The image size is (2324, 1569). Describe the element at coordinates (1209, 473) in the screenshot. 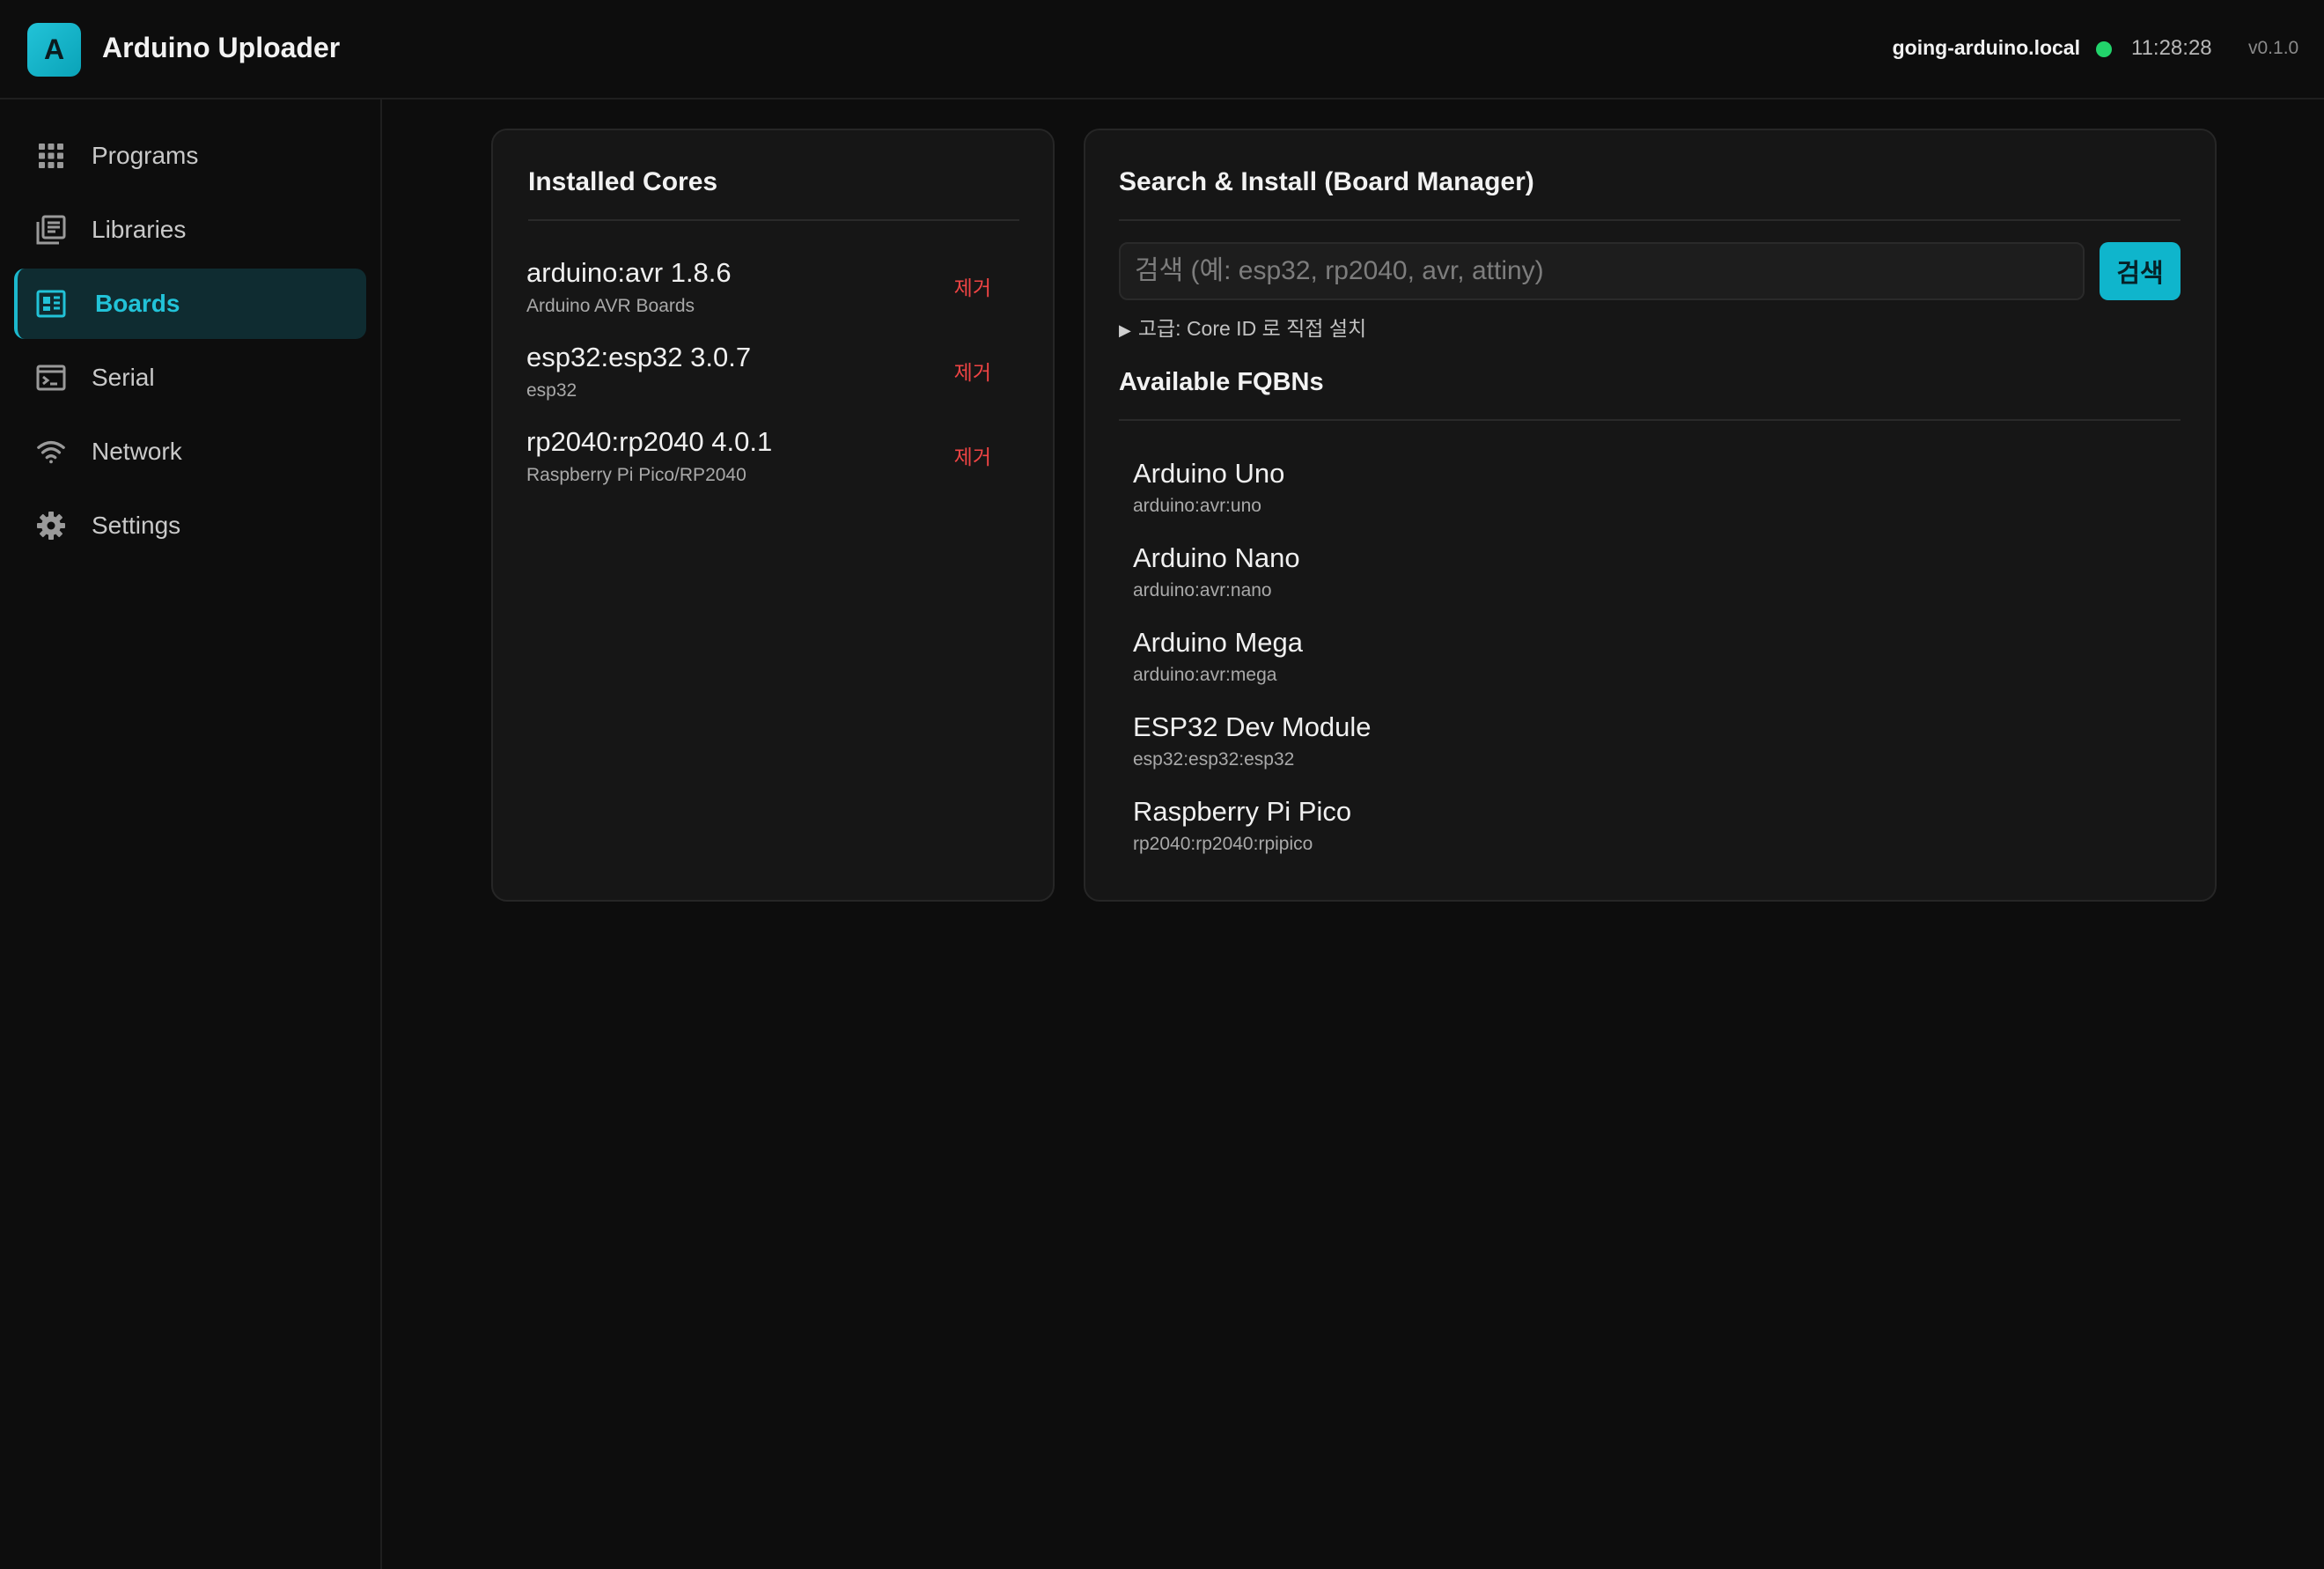

I see `board-name: Arduino Uno` at that location.